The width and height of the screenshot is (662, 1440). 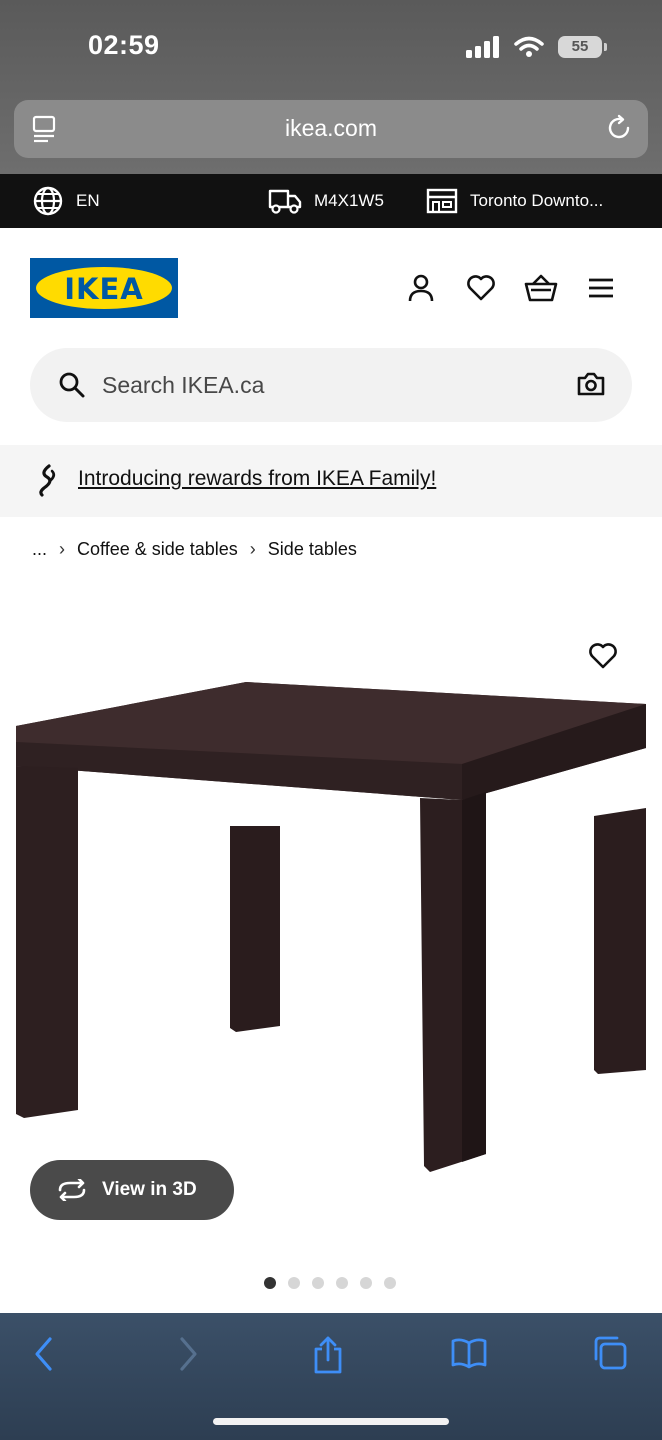 I want to click on carousel-dot-active, so click(x=270, y=1283).